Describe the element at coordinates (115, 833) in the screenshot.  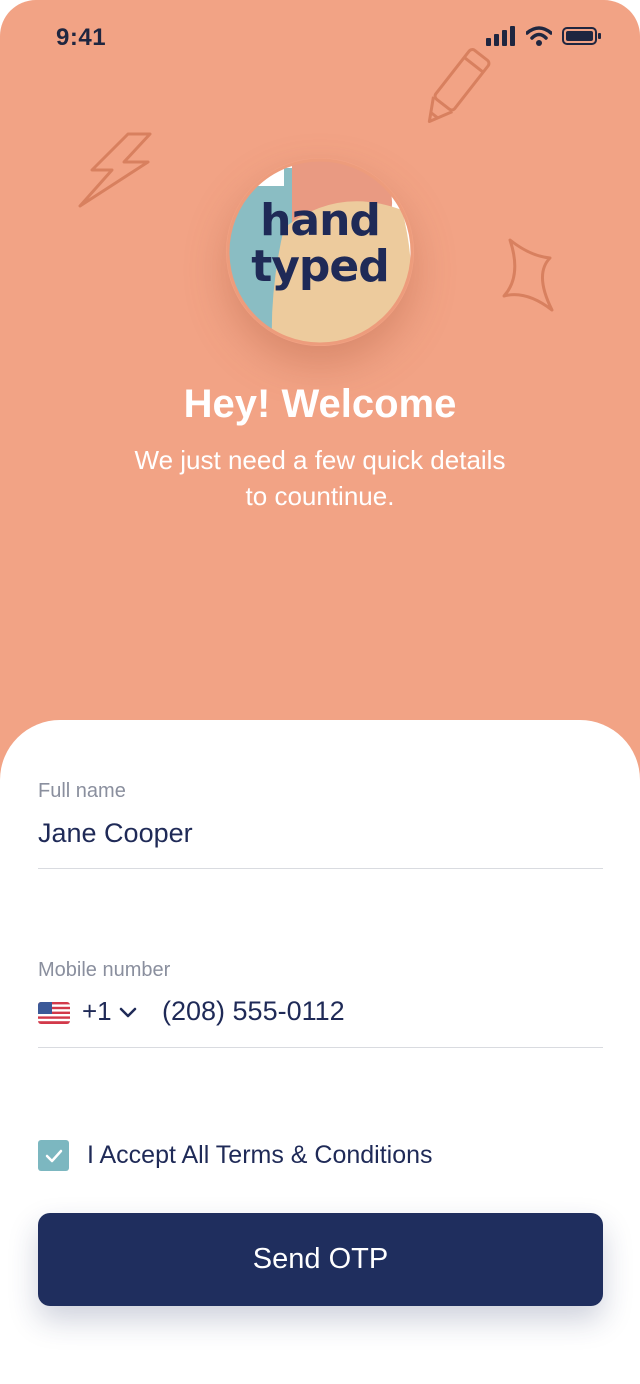
I see `full-name-input: Jane Cooper` at that location.